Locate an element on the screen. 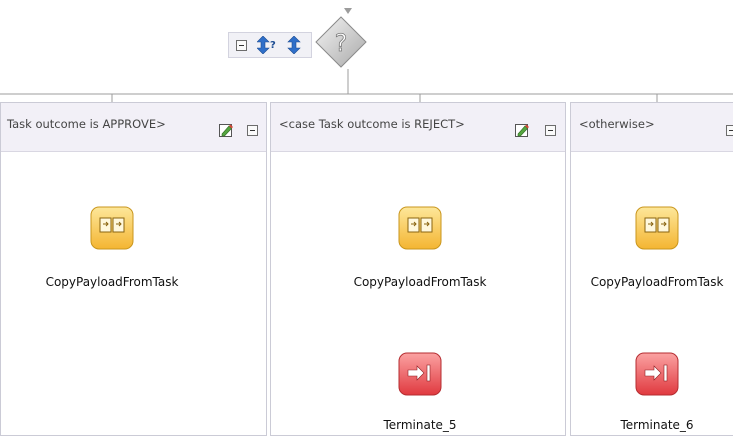  case-label: <otherwise> is located at coordinates (617, 124).